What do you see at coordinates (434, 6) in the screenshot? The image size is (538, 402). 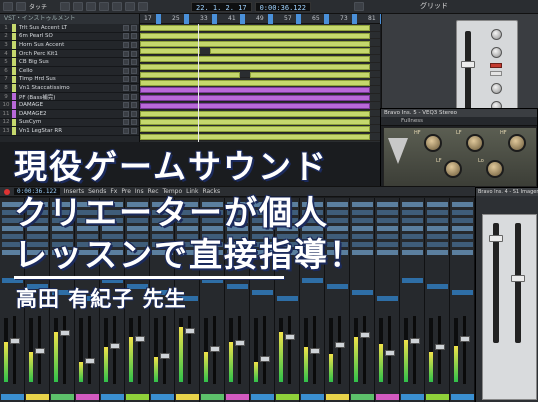 I see `grid-label: グリッド` at bounding box center [434, 6].